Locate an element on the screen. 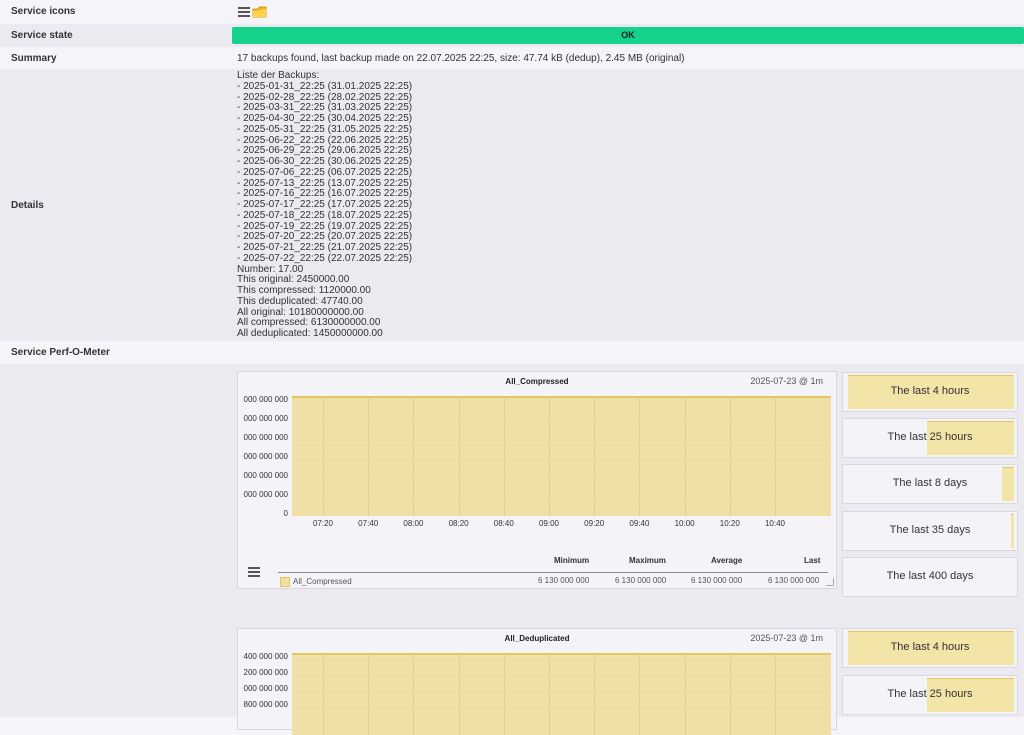 The height and width of the screenshot is (735, 1024). legend-max-value: 6 130 000 000 is located at coordinates (641, 580).